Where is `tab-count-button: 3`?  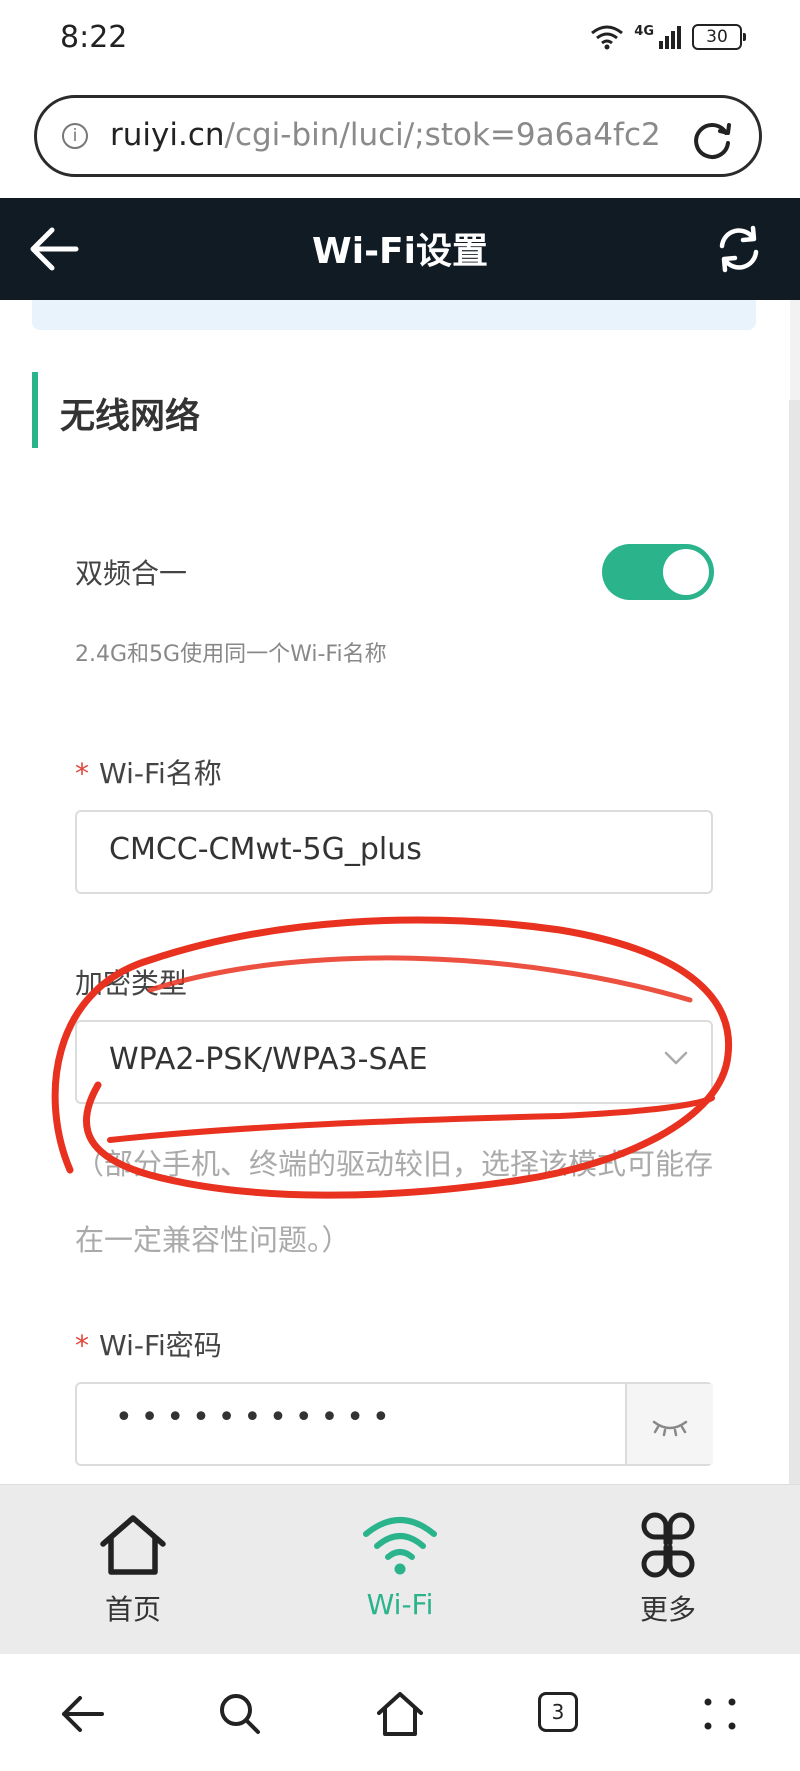
tab-count-button: 3 is located at coordinates (558, 1712).